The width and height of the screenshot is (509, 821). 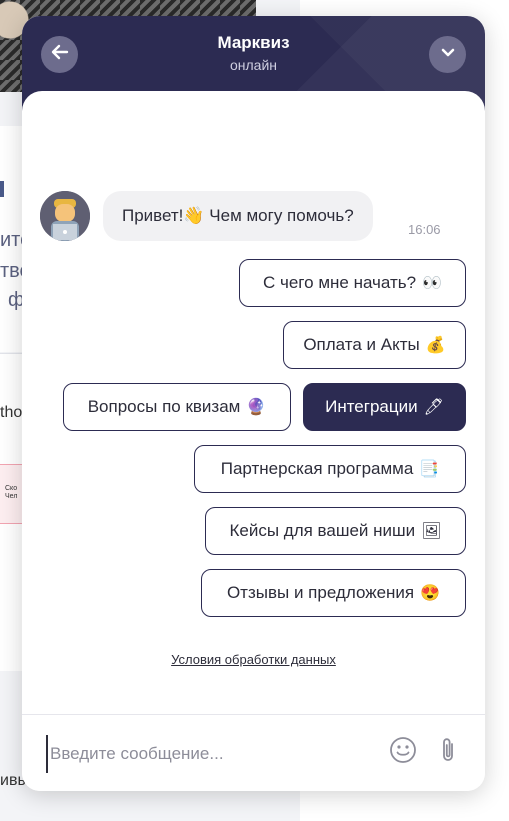 I want to click on framed-picture-icon: 🖼, so click(x=431, y=531).